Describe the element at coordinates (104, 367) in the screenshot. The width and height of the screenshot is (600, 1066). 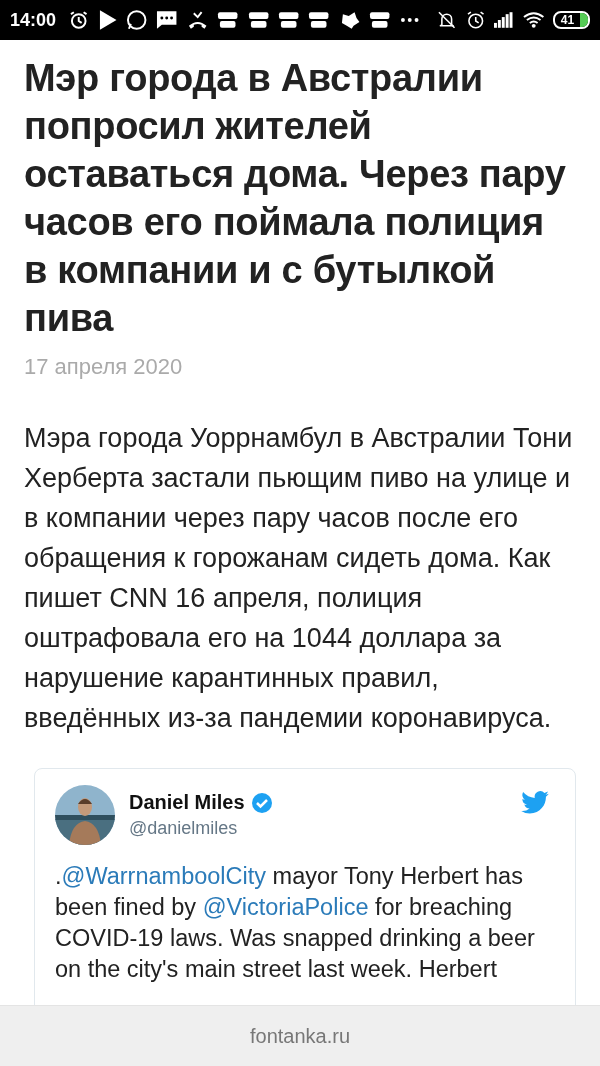
I see `article-date: 17 апреля 2020` at that location.